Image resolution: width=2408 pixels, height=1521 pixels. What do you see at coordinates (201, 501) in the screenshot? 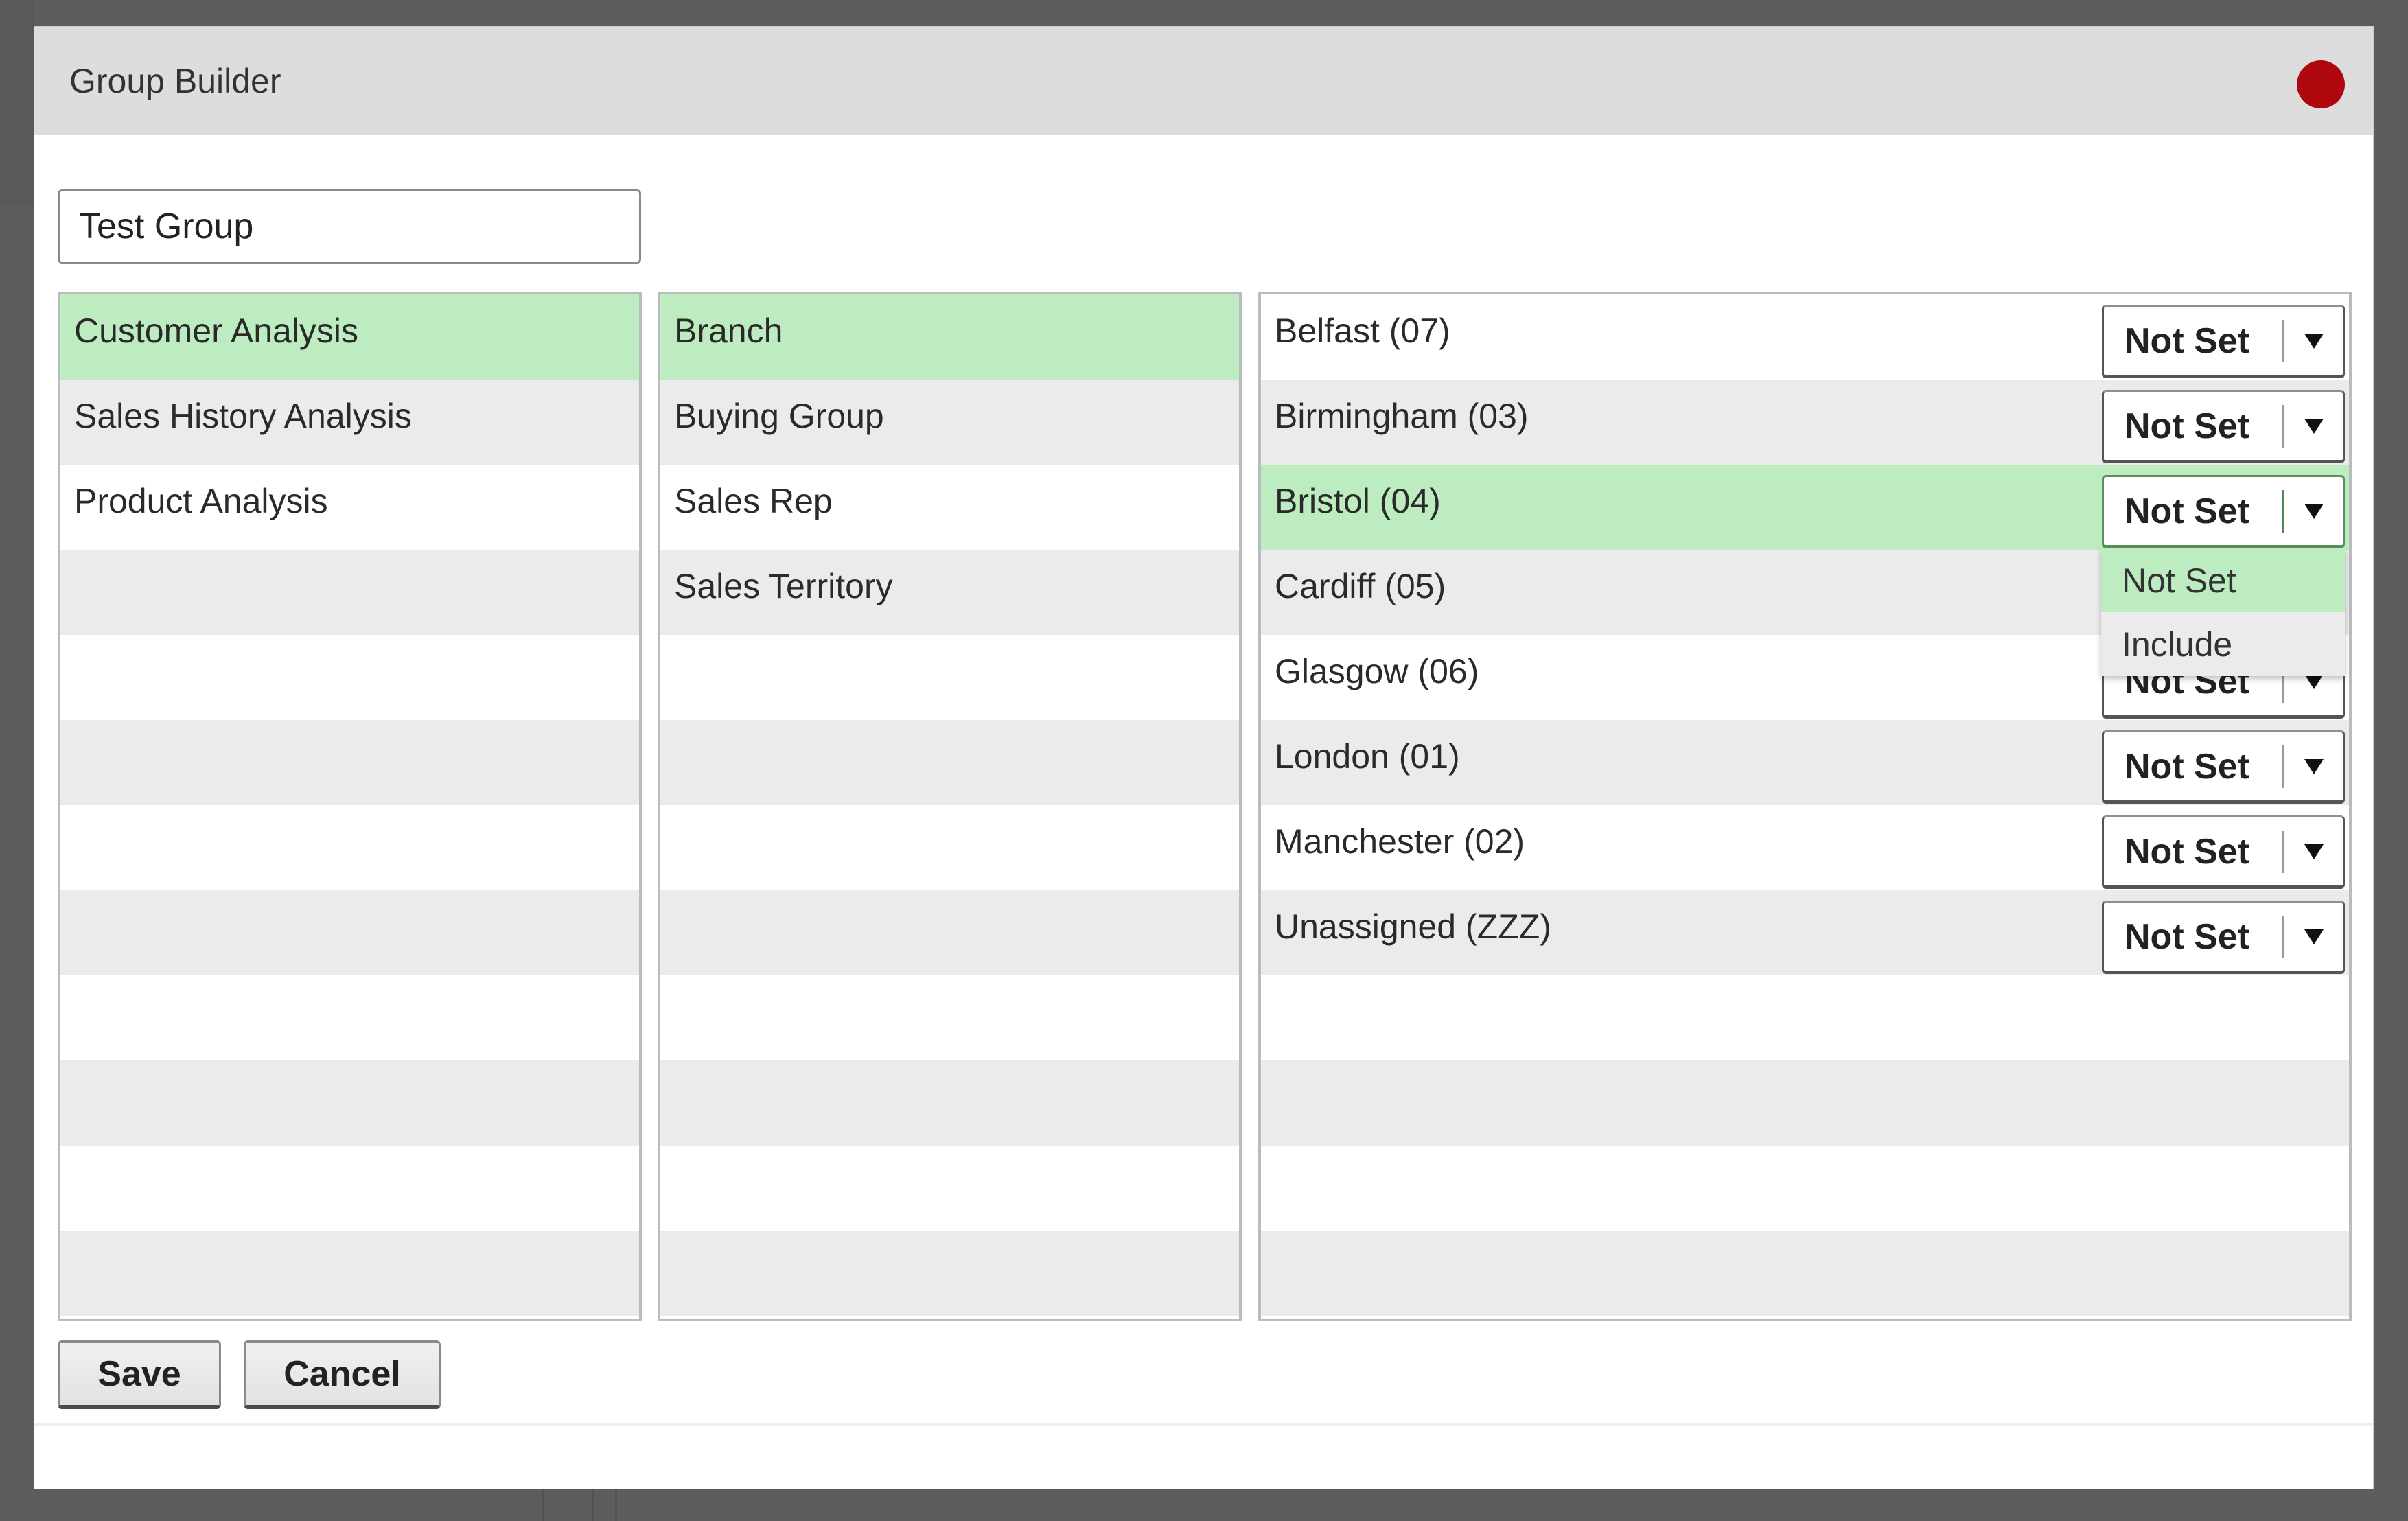
I see `list-item-label: Product Analysis` at bounding box center [201, 501].